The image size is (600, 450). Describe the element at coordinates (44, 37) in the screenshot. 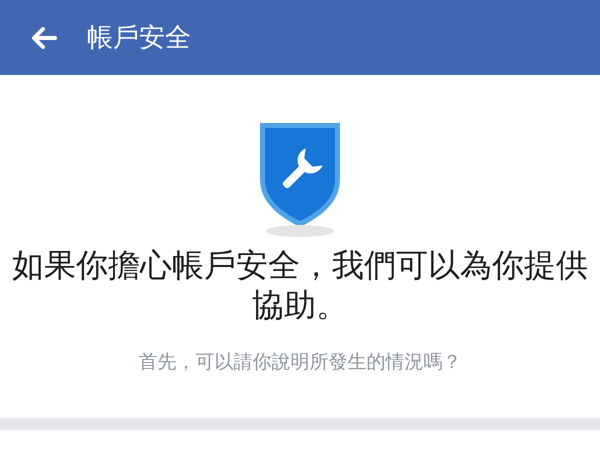

I see `back-arrow-icon` at that location.